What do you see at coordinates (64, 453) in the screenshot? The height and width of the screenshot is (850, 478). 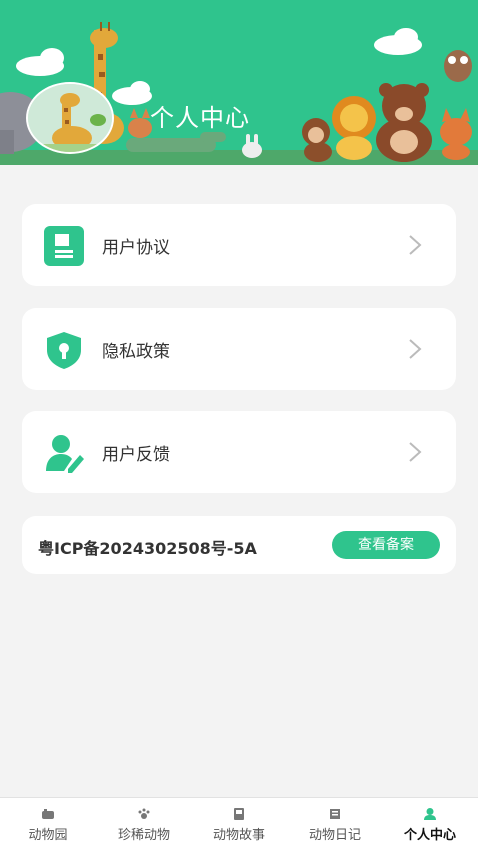 I see `user-edit-icon` at bounding box center [64, 453].